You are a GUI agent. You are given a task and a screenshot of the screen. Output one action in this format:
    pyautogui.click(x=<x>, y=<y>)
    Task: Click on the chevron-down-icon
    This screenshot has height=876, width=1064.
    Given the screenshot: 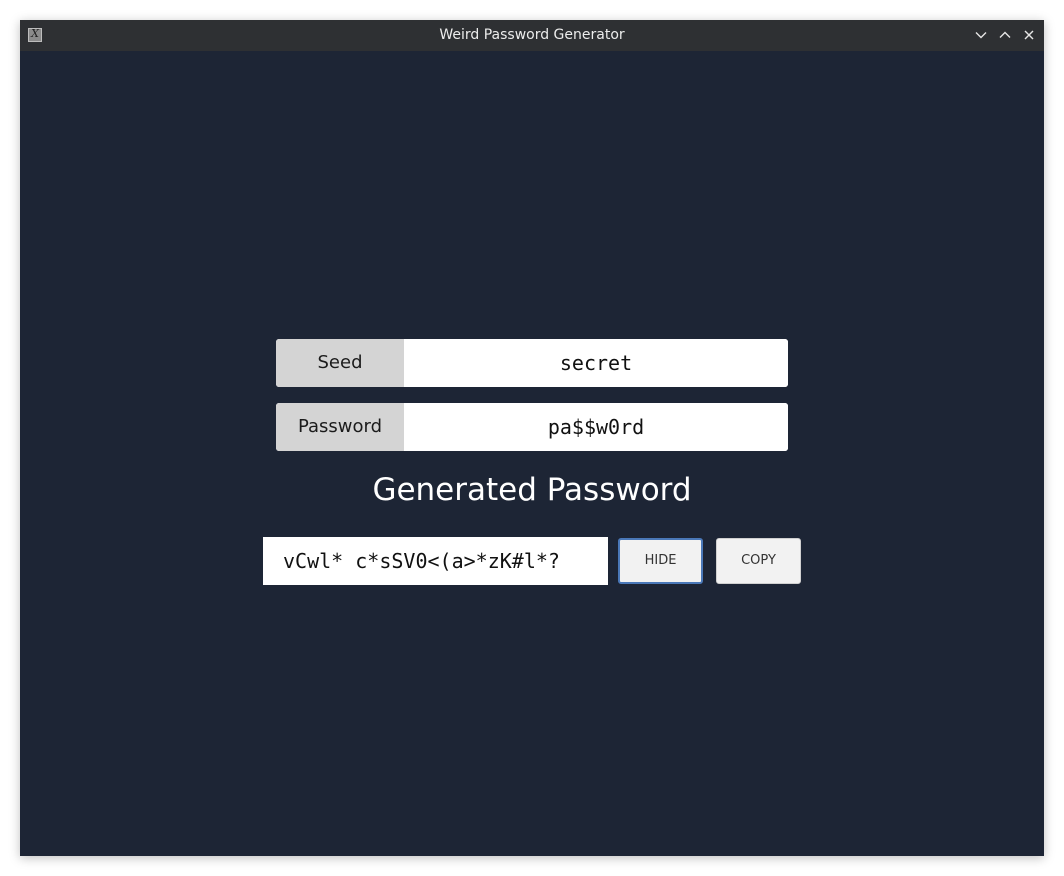 What is the action you would take?
    pyautogui.click(x=981, y=35)
    